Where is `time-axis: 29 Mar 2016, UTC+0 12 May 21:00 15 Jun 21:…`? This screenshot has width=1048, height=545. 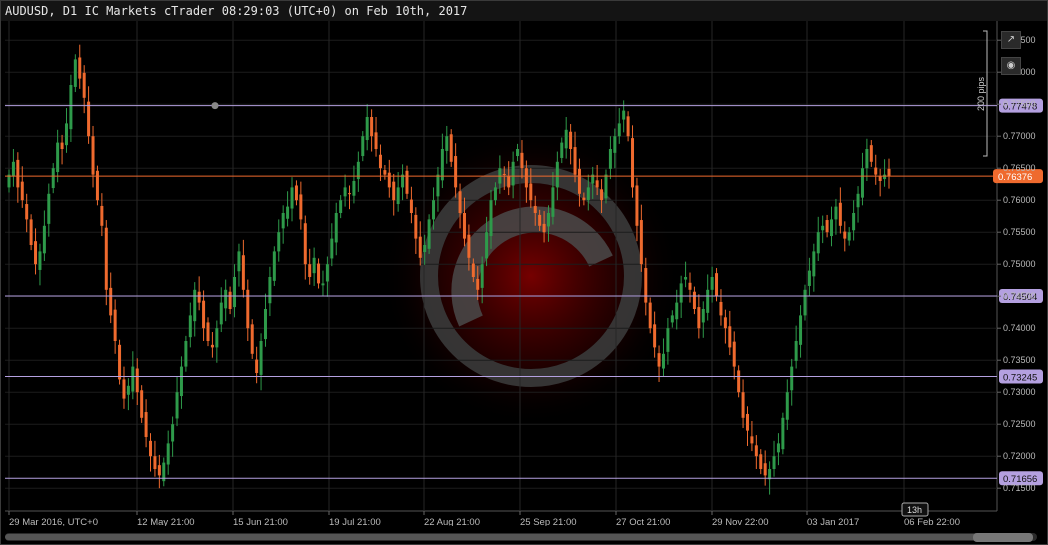
time-axis: 29 Mar 2016, UTC+0 12 May 21:00 15 Jun 21:… is located at coordinates (484, 514).